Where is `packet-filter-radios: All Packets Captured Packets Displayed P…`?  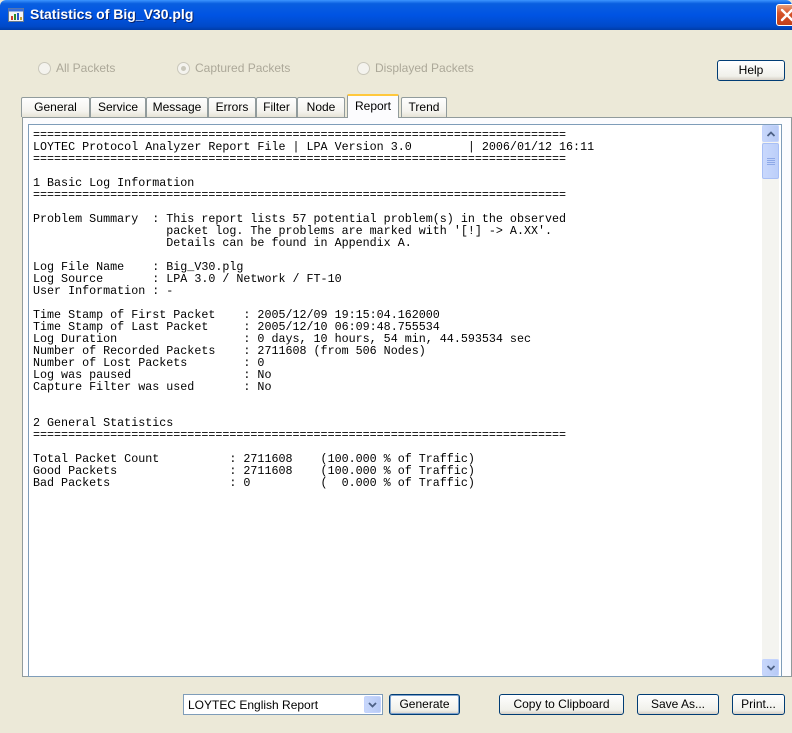
packet-filter-radios: All Packets Captured Packets Displayed P… is located at coordinates (396, 70).